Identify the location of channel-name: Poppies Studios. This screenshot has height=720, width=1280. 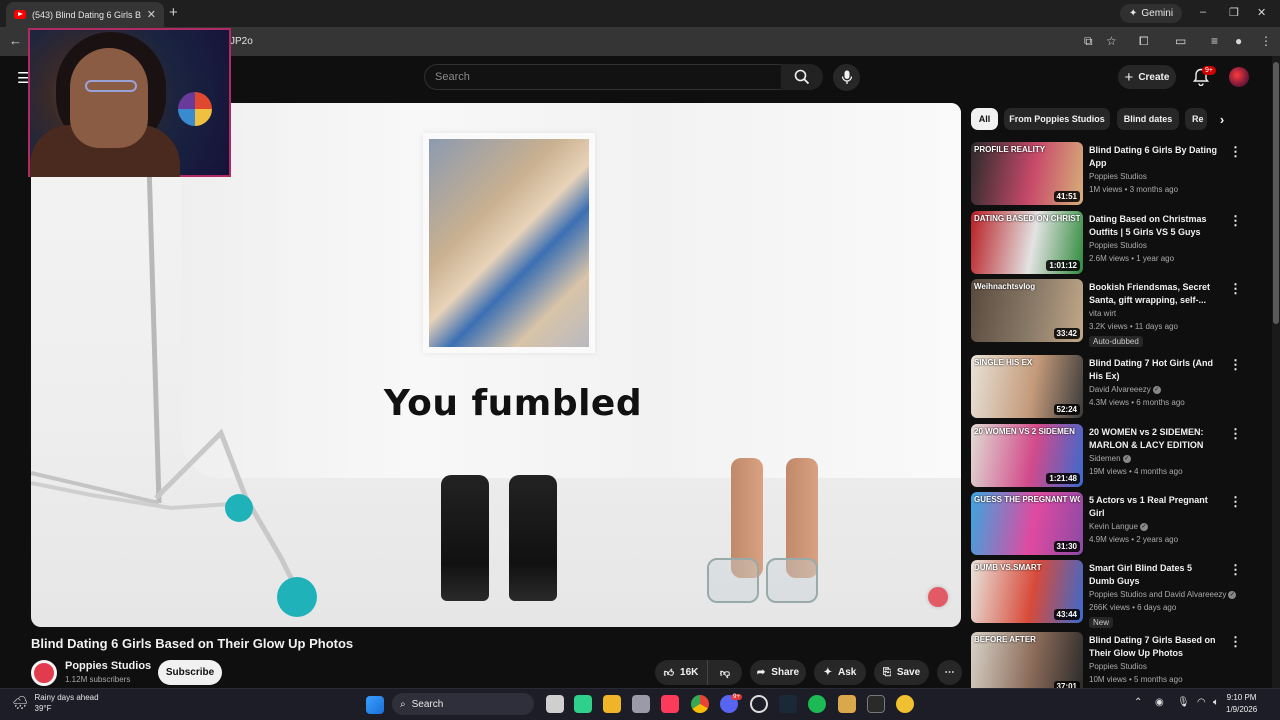
(108, 666).